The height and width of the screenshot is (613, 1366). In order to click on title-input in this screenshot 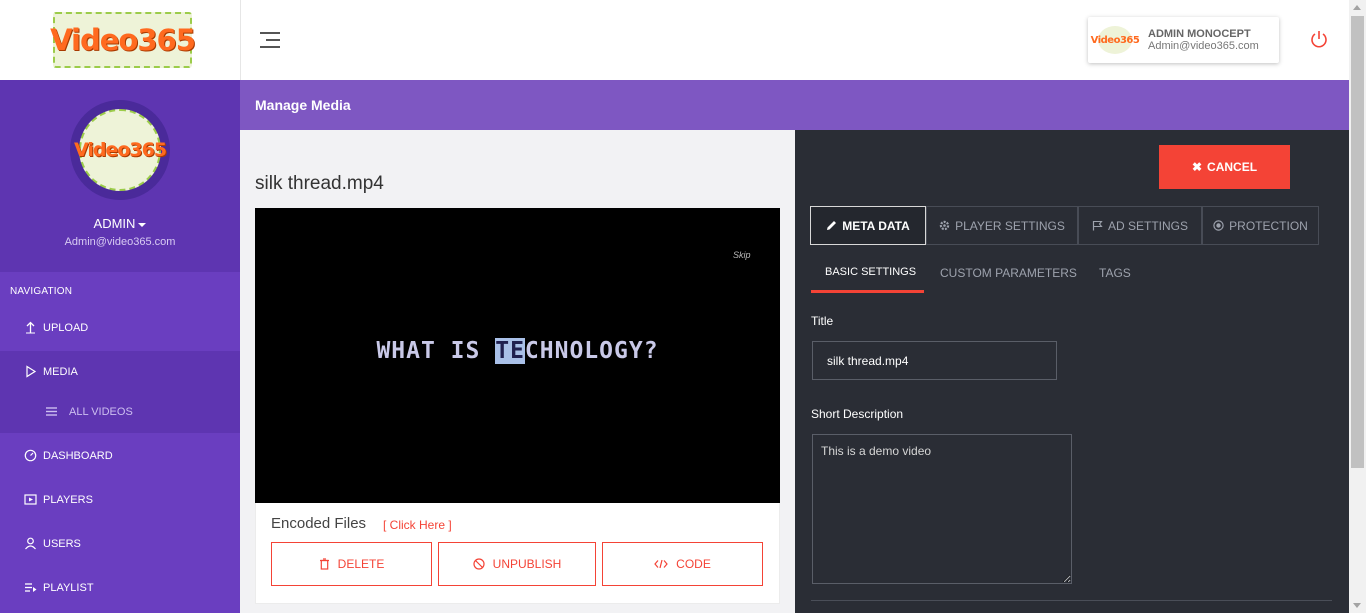, I will do `click(934, 360)`.